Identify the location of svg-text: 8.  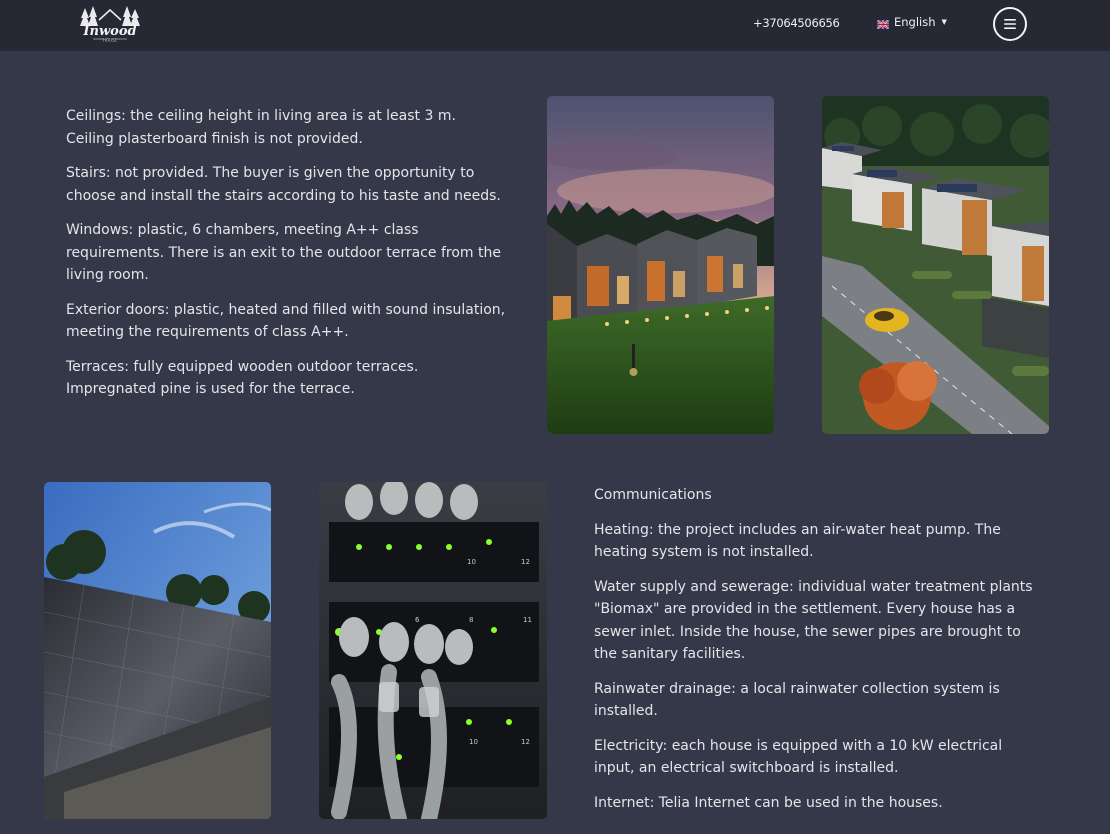
(471, 620).